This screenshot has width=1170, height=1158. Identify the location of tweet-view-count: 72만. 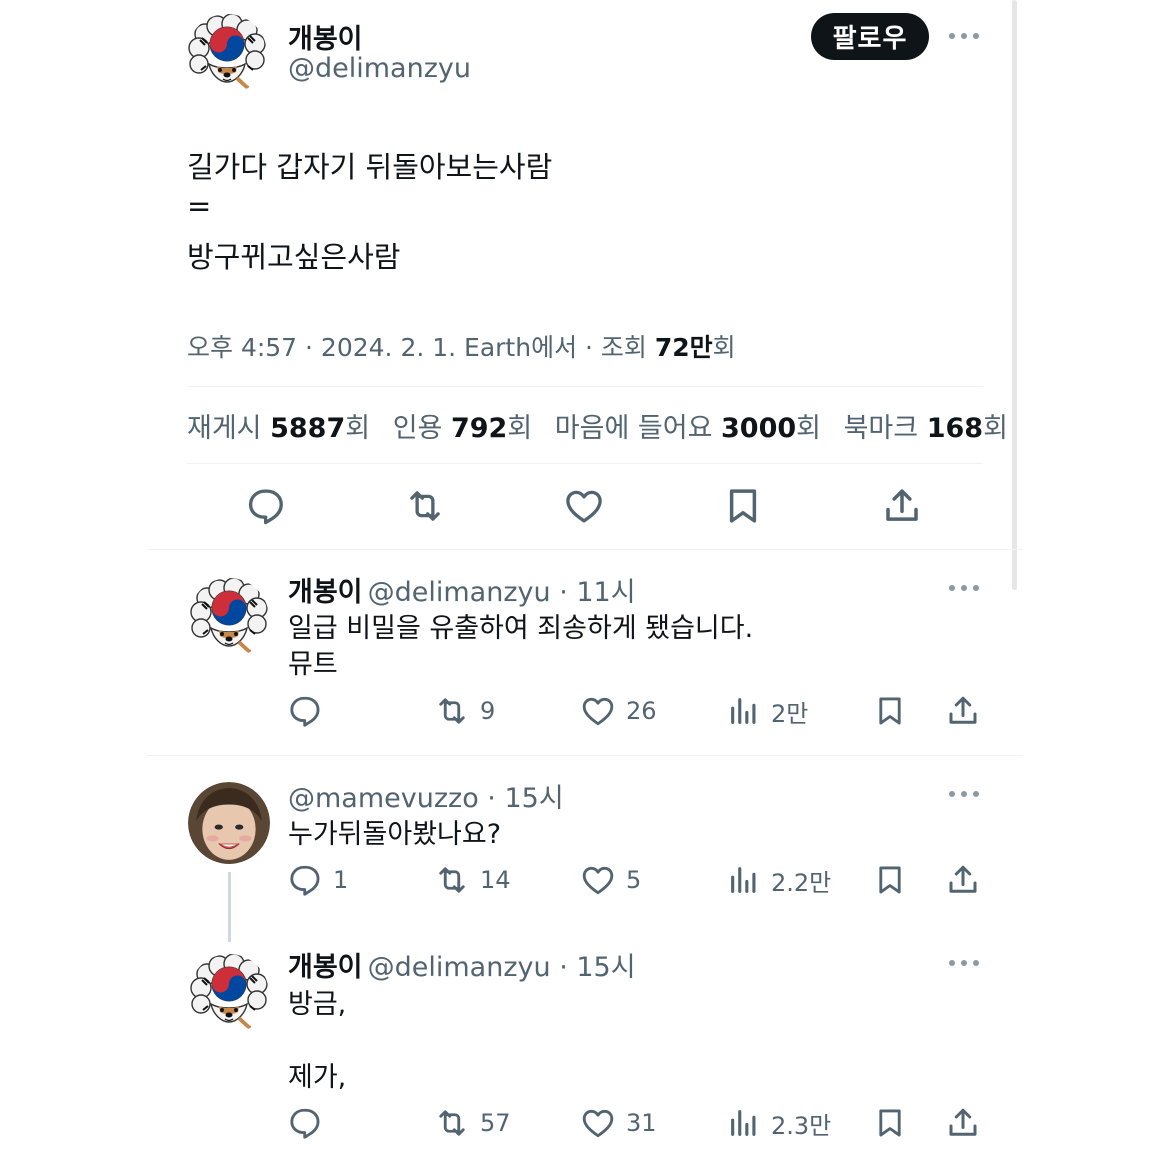
(683, 347).